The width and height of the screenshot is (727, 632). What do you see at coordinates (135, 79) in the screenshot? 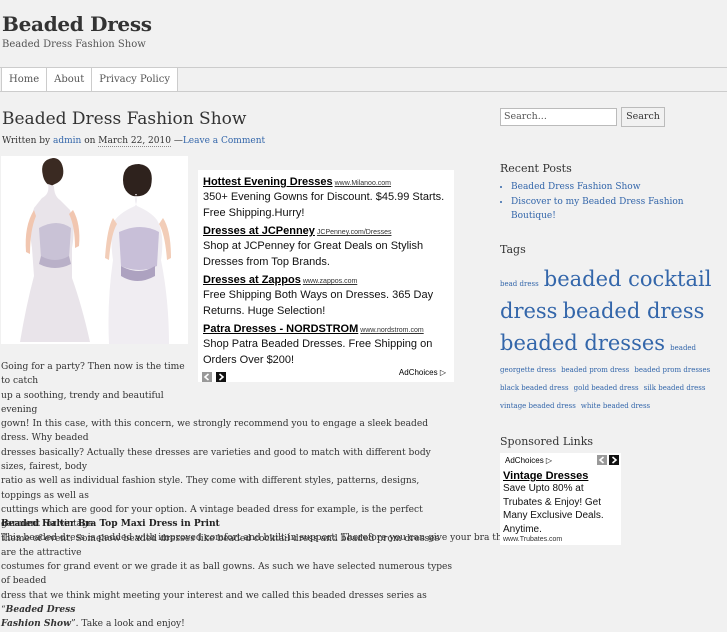
I see `nav-item-privacy-policy: Privacy Policy` at bounding box center [135, 79].